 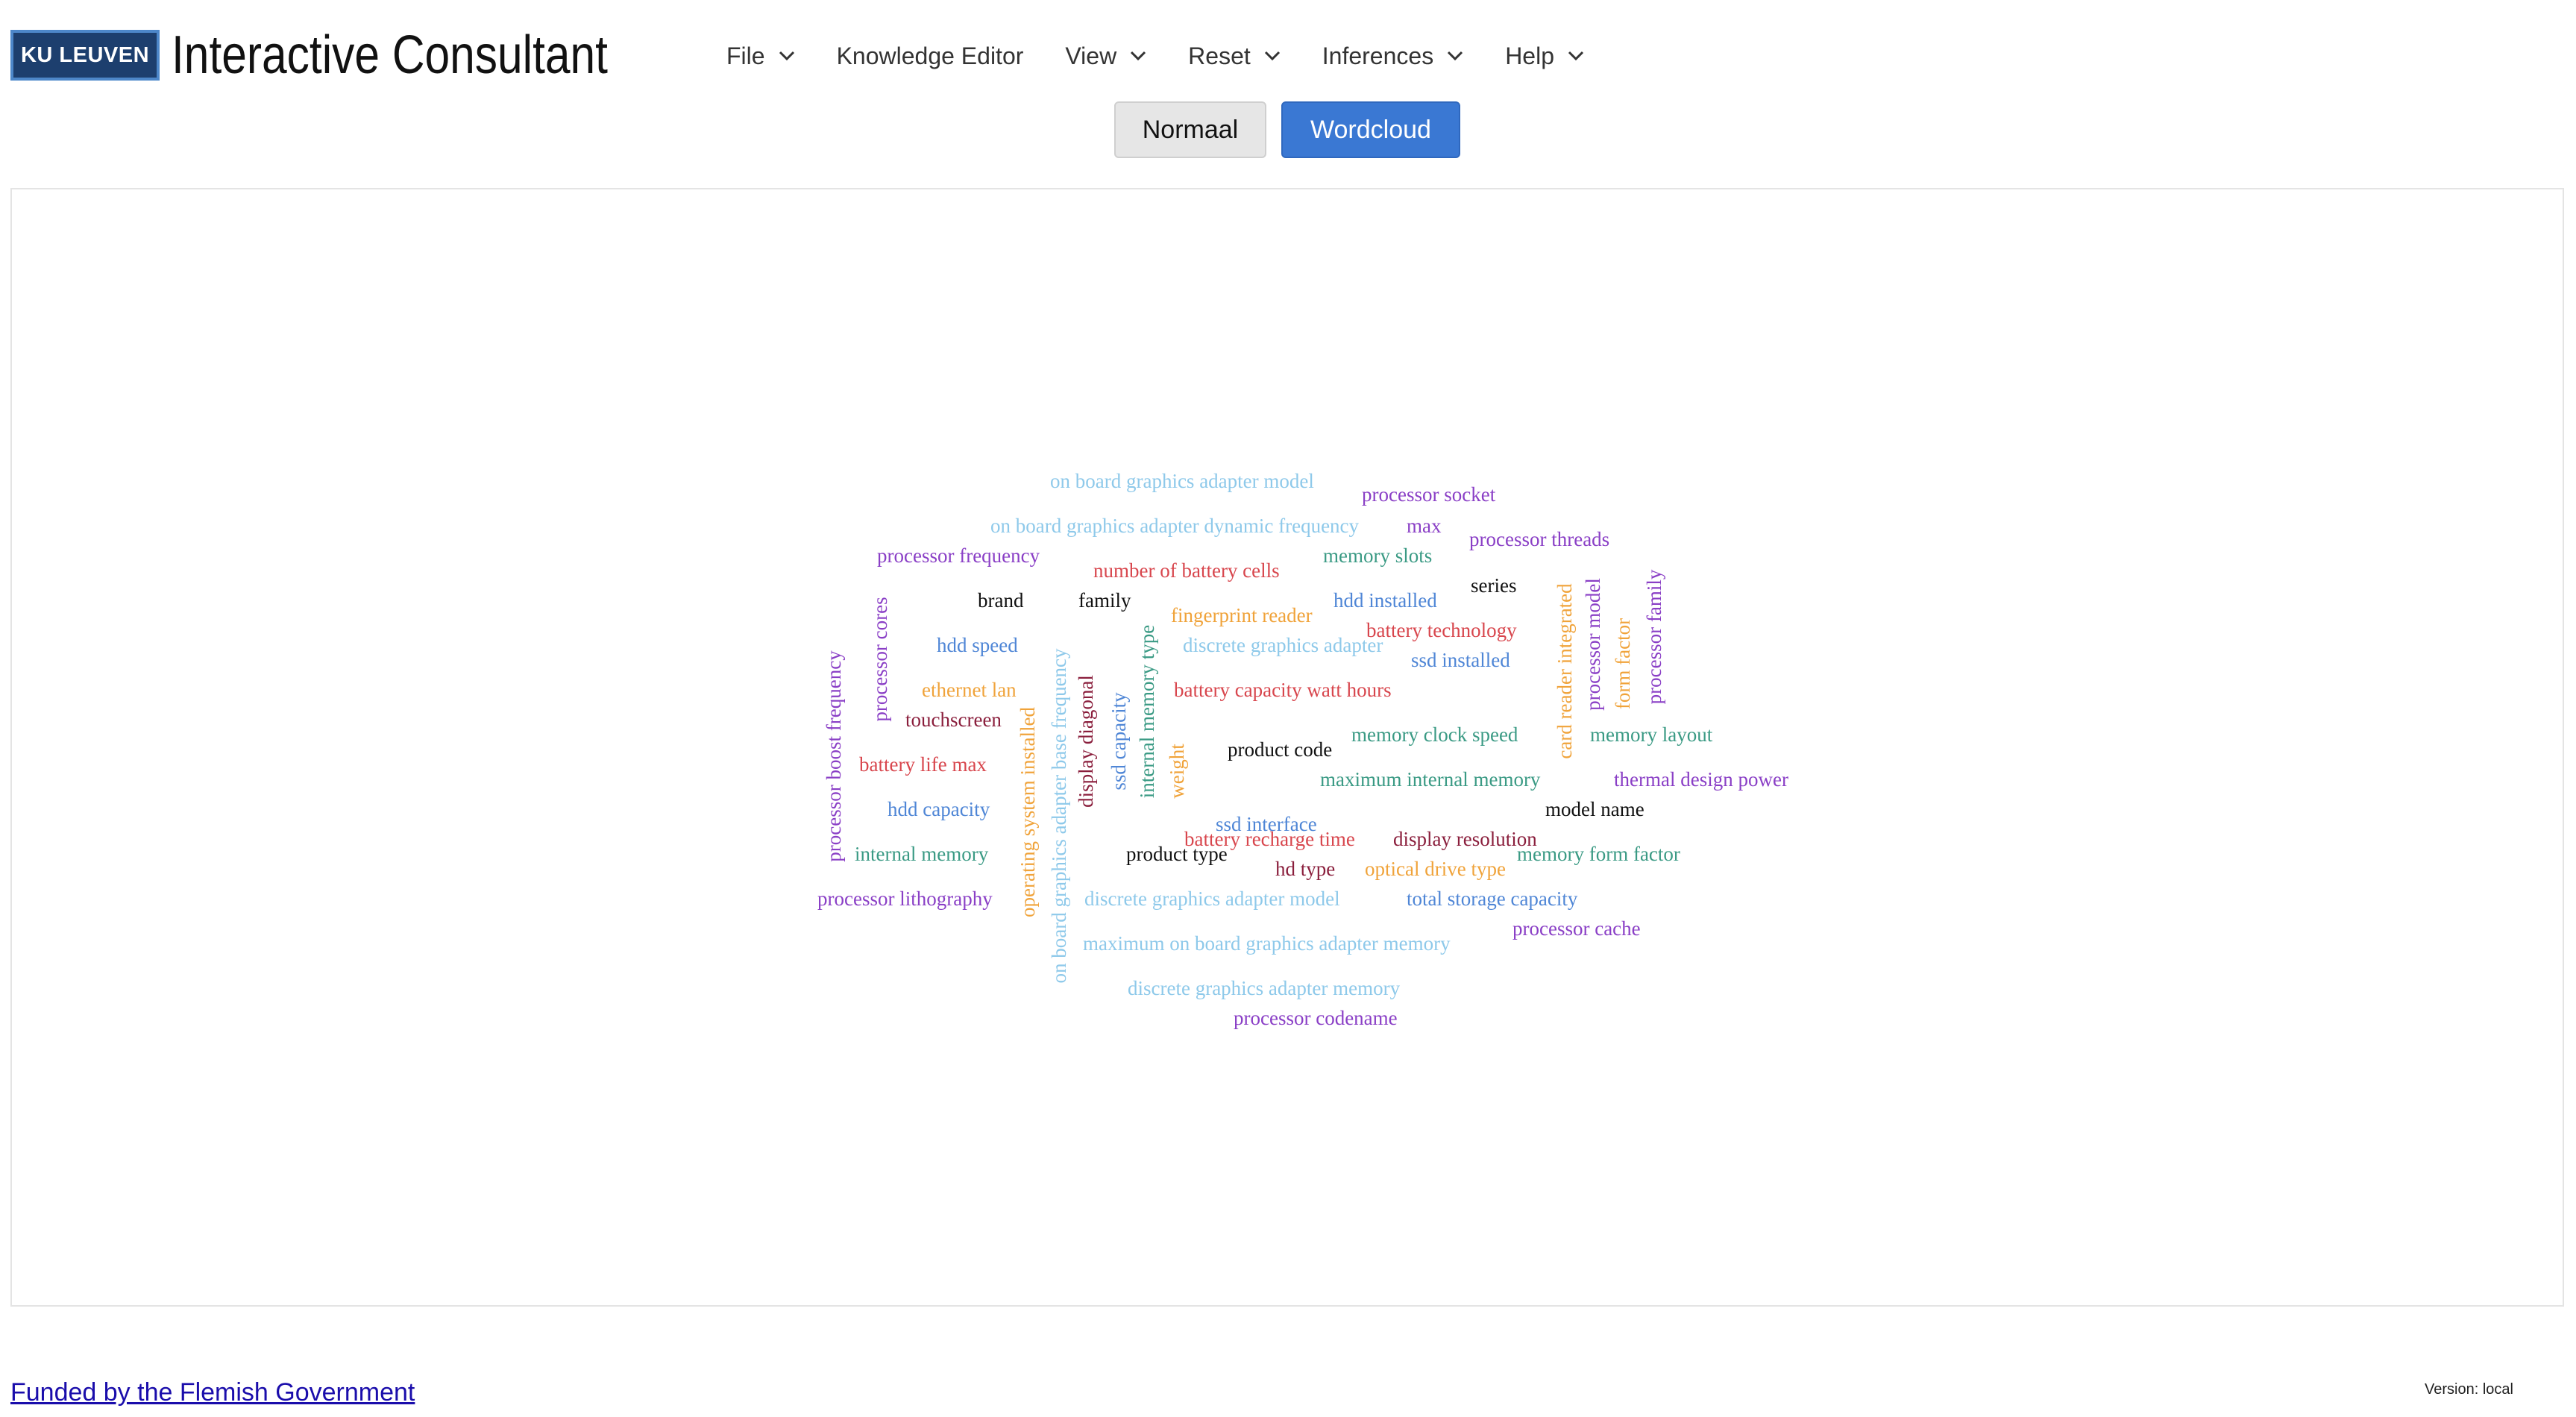 I want to click on app-title: Interactive Consultant, so click(x=390, y=55).